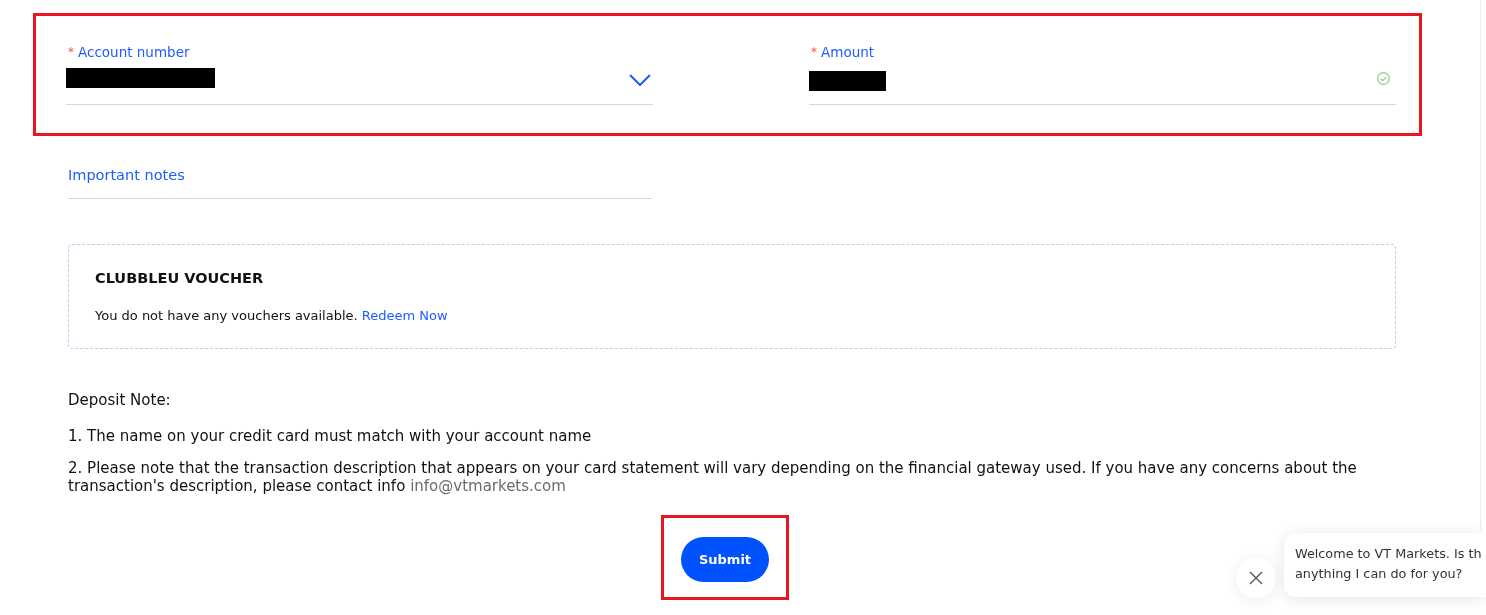 This screenshot has width=1486, height=615. I want to click on redeem-now-link: Redeem Now, so click(404, 315).